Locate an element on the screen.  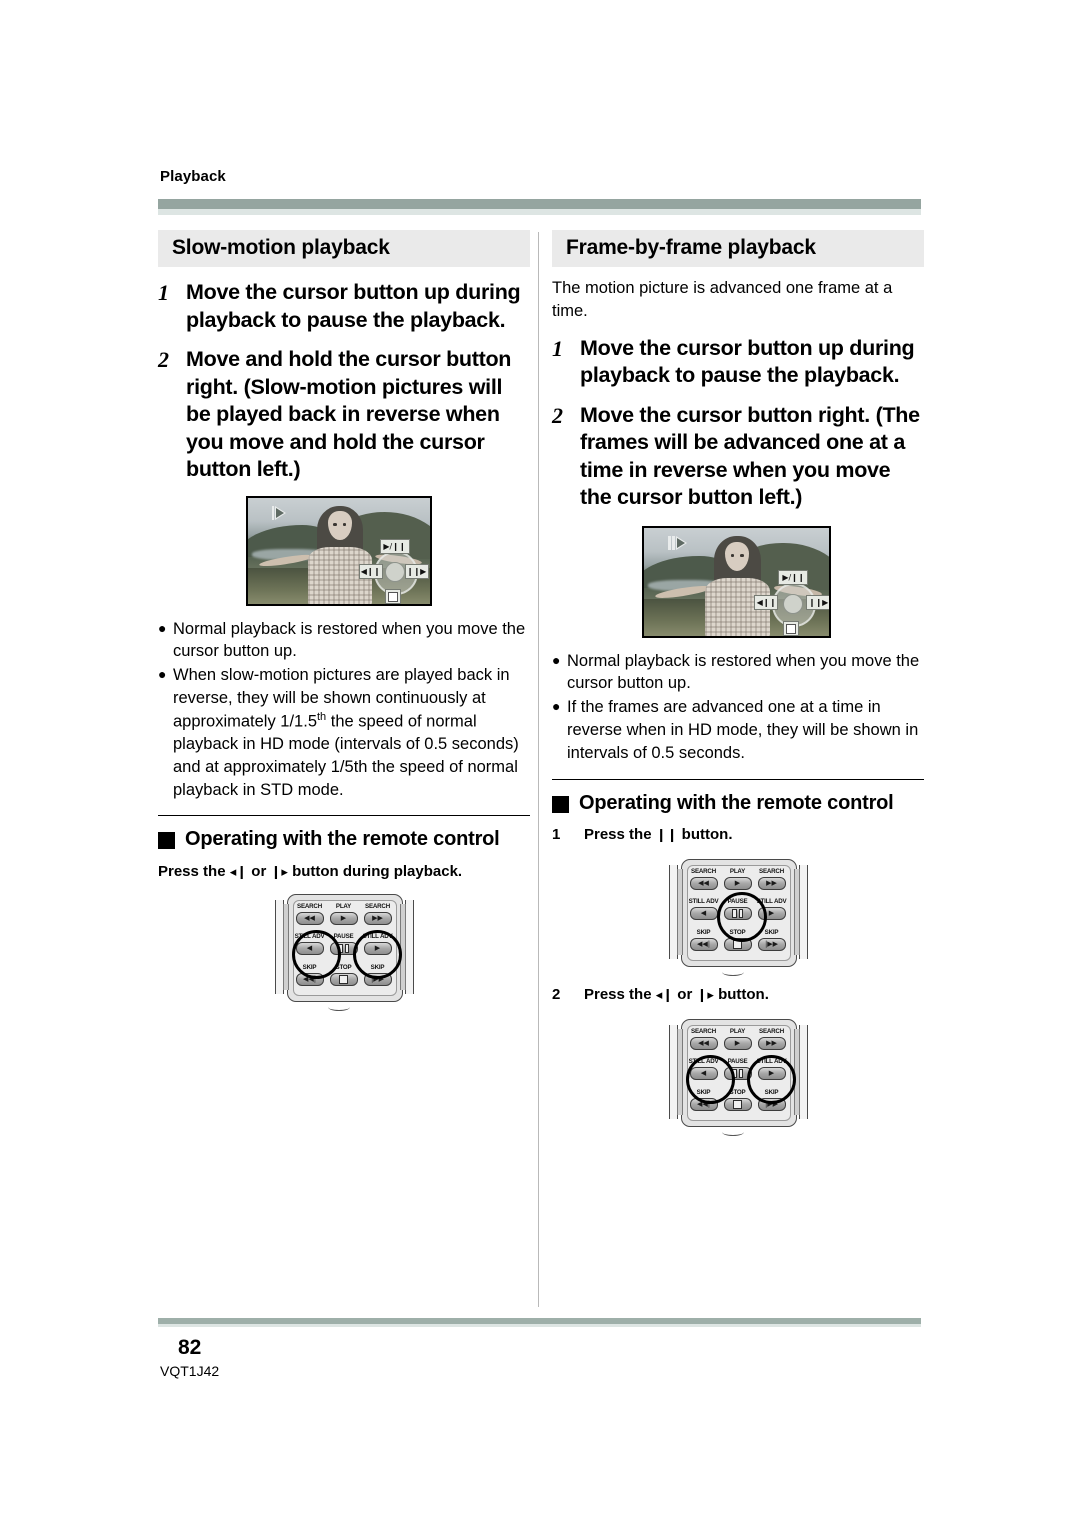
right-step-2-number: 2 is located at coordinates (557, 415).